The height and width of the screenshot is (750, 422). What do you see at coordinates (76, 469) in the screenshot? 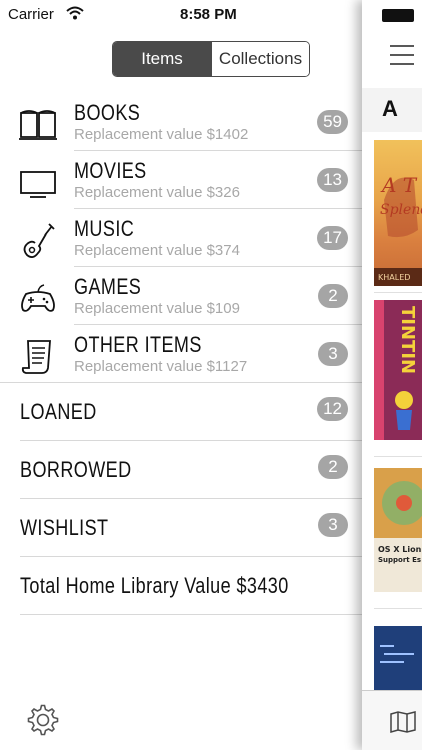
I see `list-title: BORROWED` at bounding box center [76, 469].